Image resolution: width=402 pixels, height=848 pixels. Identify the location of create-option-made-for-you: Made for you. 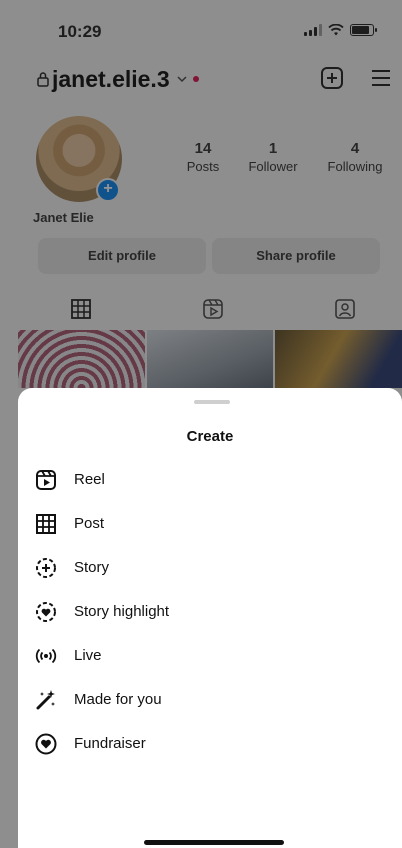
(210, 700).